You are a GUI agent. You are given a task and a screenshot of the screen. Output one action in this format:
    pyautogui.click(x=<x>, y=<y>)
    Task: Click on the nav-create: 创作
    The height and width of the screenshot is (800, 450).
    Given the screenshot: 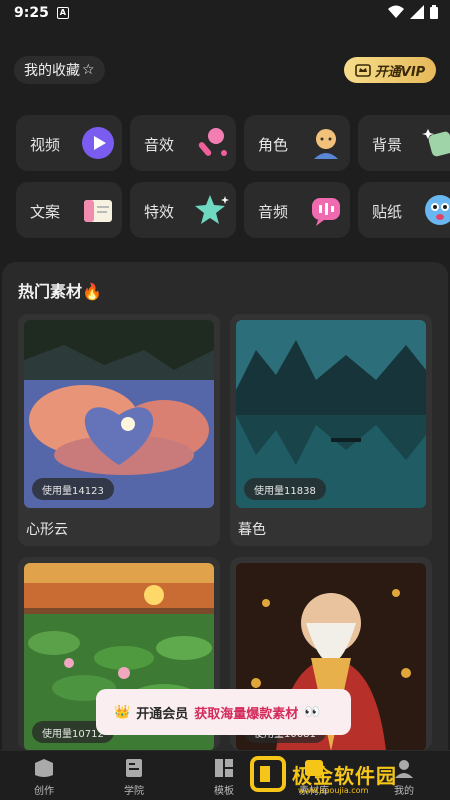 What is the action you would take?
    pyautogui.click(x=44, y=777)
    